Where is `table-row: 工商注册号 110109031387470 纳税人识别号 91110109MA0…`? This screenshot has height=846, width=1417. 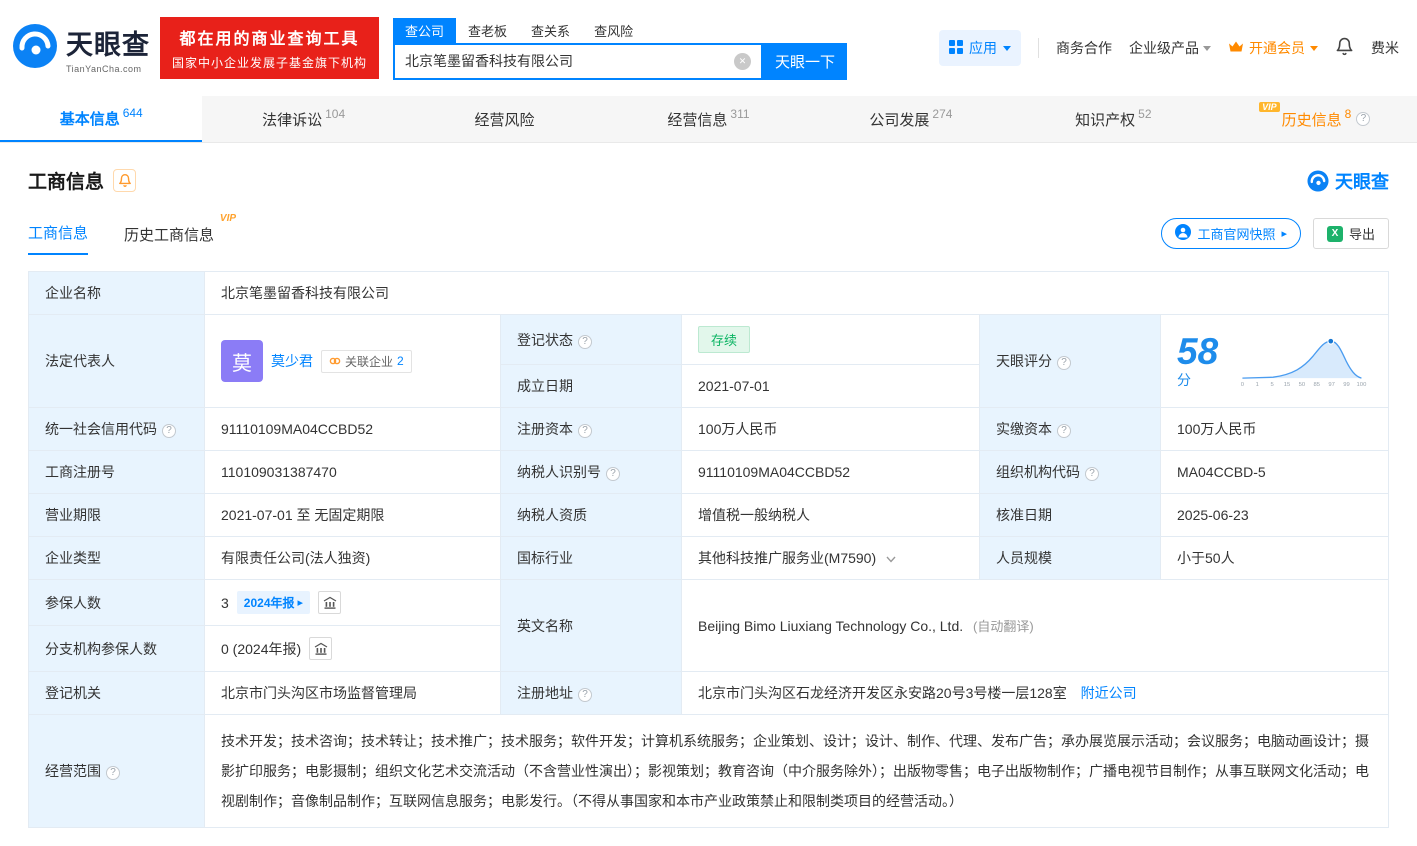 table-row: 工商注册号 110109031387470 纳税人识别号 91110109MA0… is located at coordinates (708, 472).